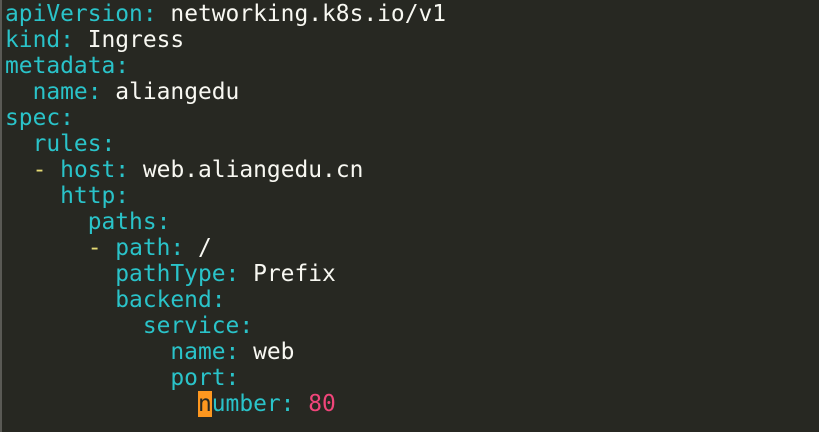 The image size is (819, 432). I want to click on text-cursor: n, so click(204, 404).